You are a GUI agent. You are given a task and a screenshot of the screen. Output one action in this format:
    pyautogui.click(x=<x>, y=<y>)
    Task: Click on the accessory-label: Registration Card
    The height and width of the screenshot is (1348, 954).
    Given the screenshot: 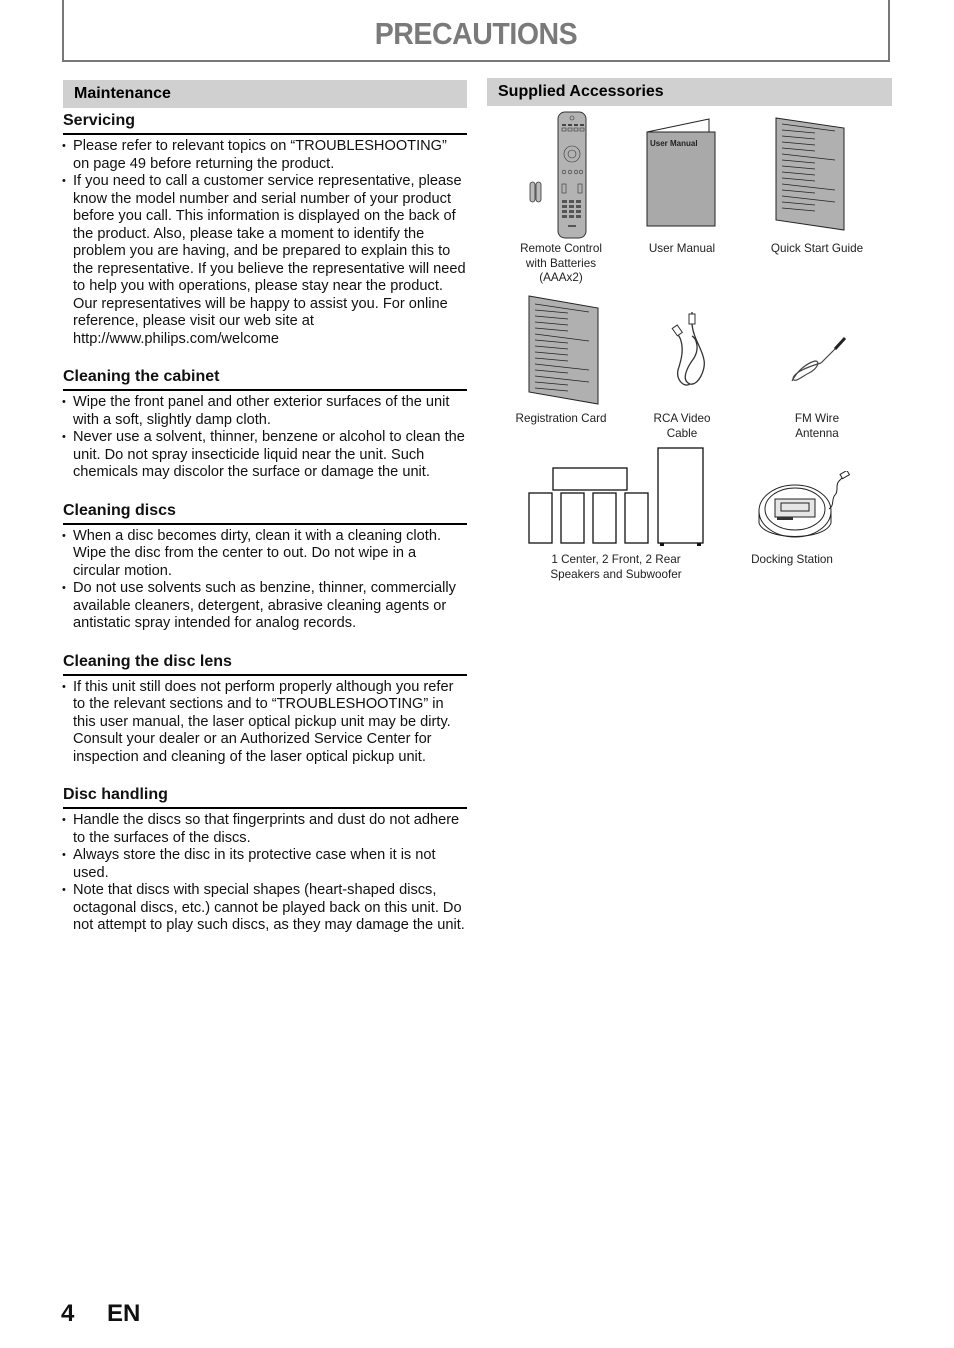 What is the action you would take?
    pyautogui.click(x=561, y=418)
    